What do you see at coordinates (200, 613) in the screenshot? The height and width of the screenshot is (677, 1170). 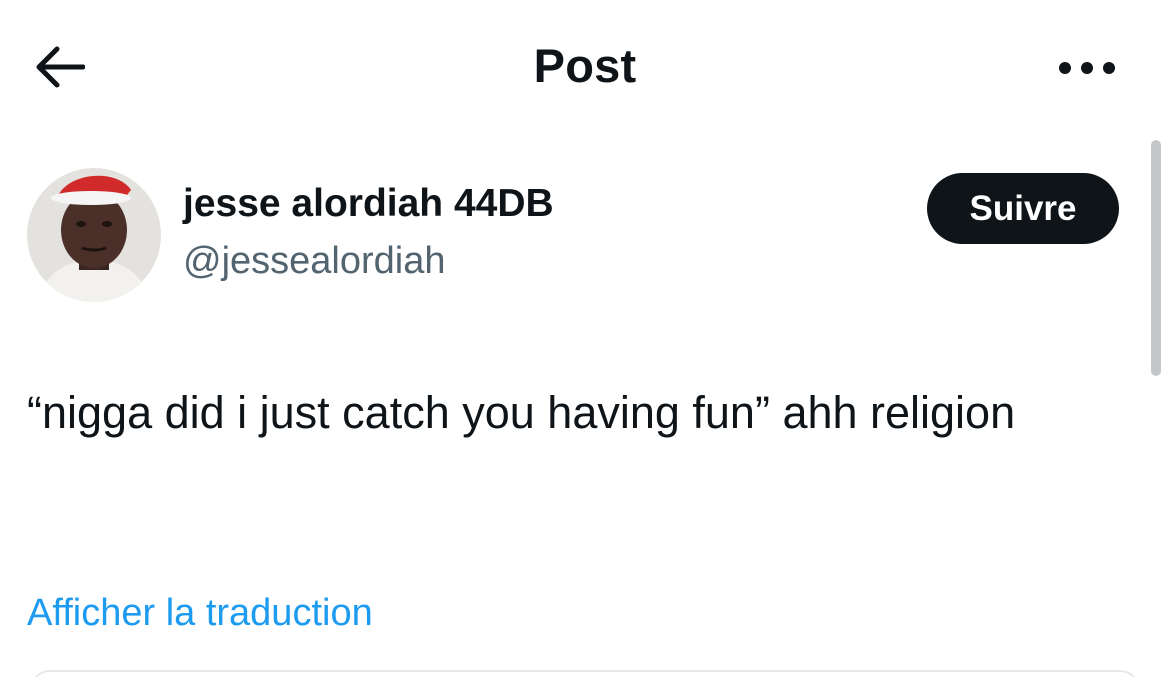 I see `show-translation-link: Afficher la traduction` at bounding box center [200, 613].